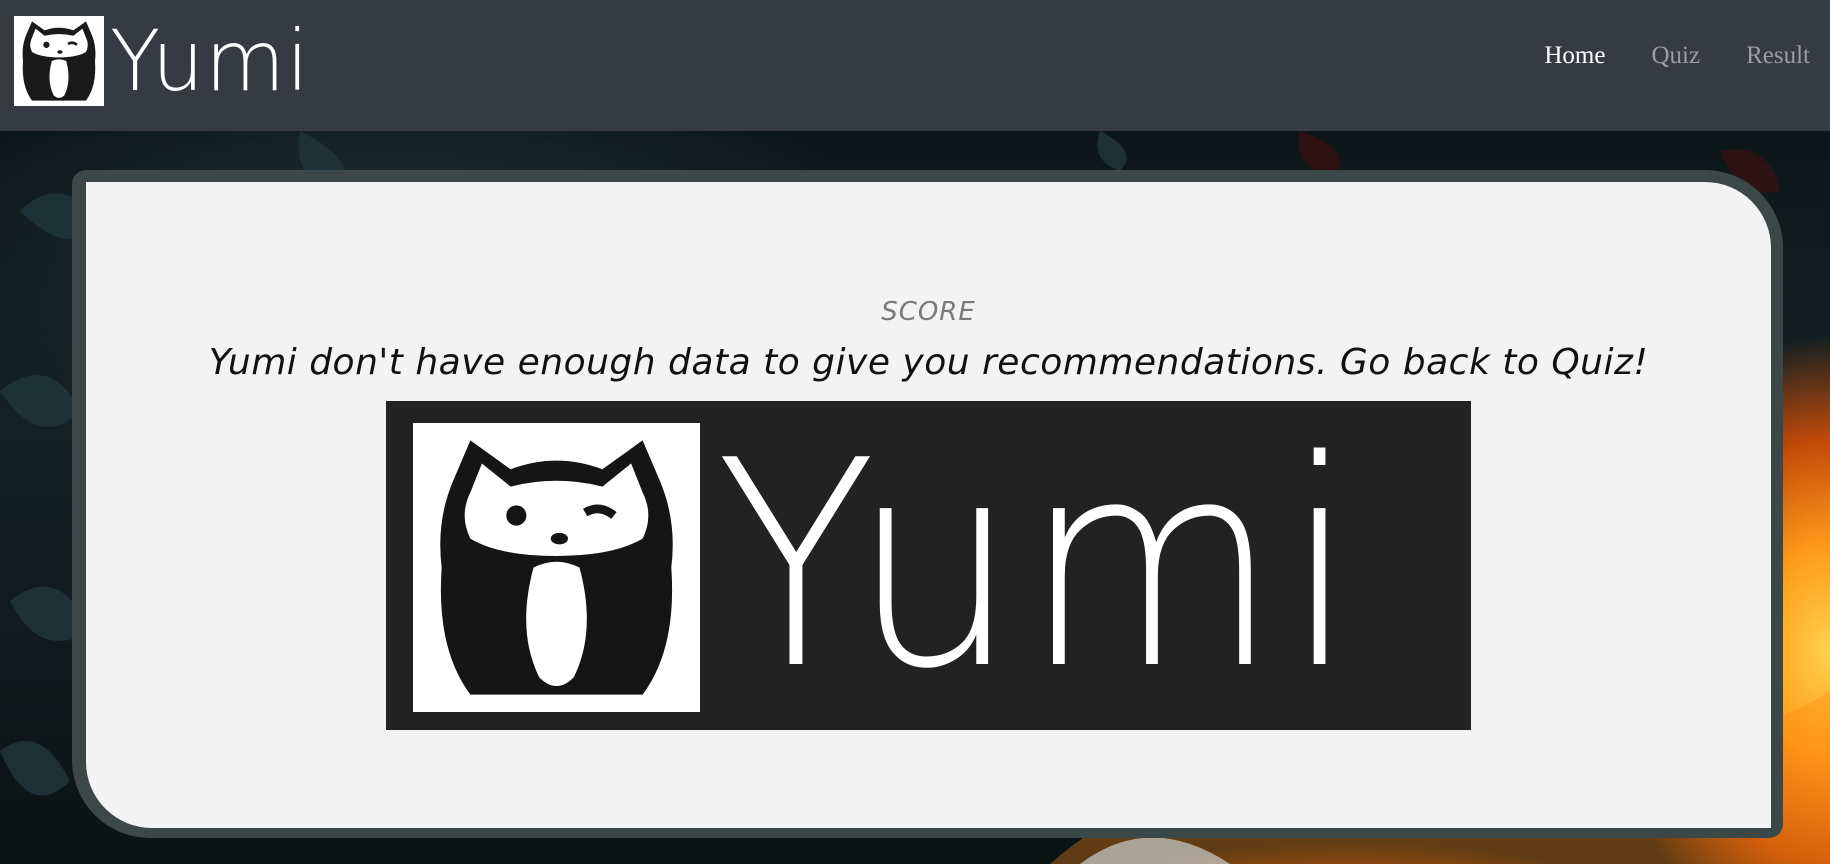 The width and height of the screenshot is (1830, 864). I want to click on brand-link: Yumi, so click(164, 61).